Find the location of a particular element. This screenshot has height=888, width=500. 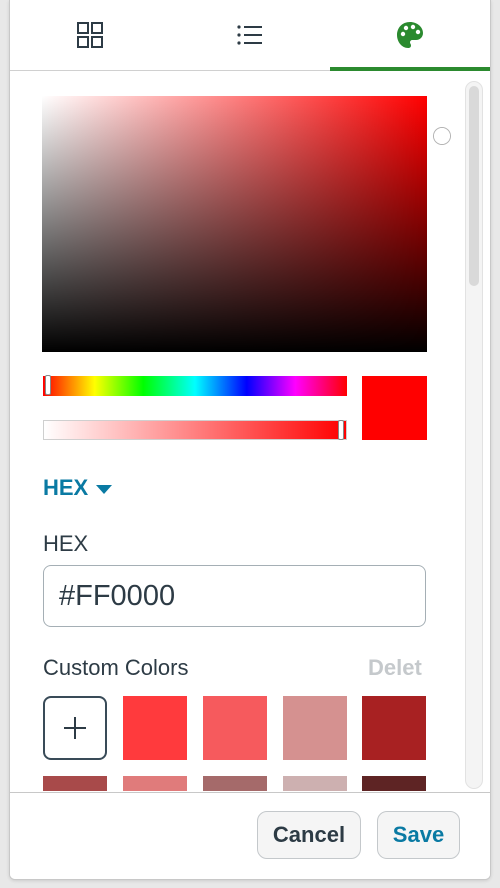

tab-grid is located at coordinates (90, 35).